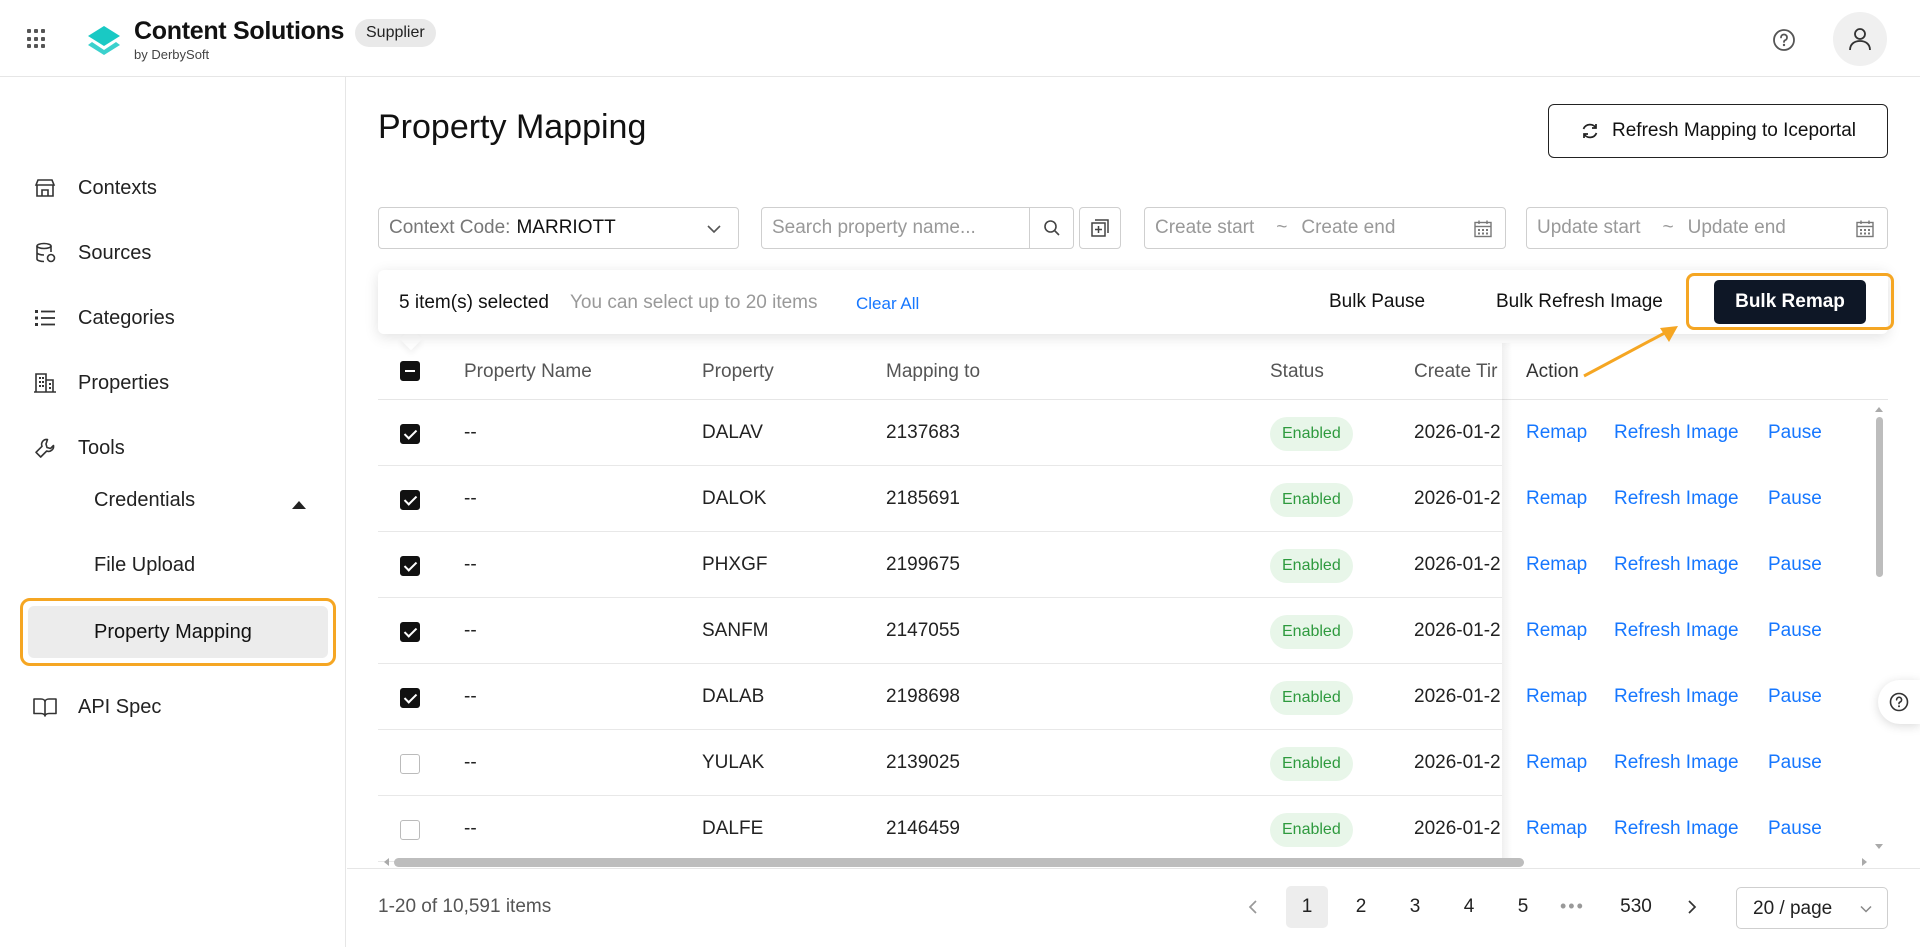  I want to click on sidebar-item-api-spec: API Spec, so click(96, 707).